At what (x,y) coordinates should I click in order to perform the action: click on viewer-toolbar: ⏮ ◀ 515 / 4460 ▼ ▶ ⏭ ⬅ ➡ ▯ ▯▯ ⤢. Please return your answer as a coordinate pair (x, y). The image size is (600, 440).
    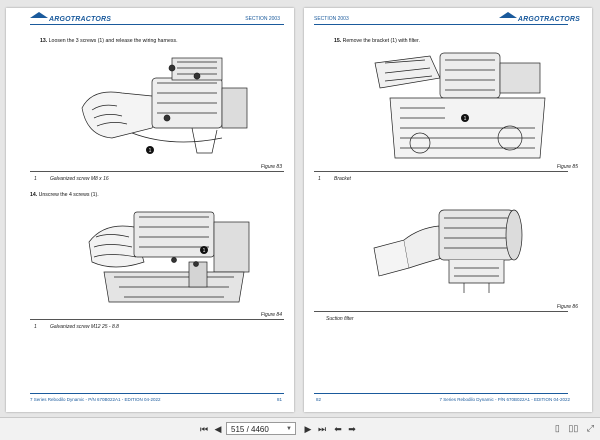
    Looking at the image, I should click on (300, 428).